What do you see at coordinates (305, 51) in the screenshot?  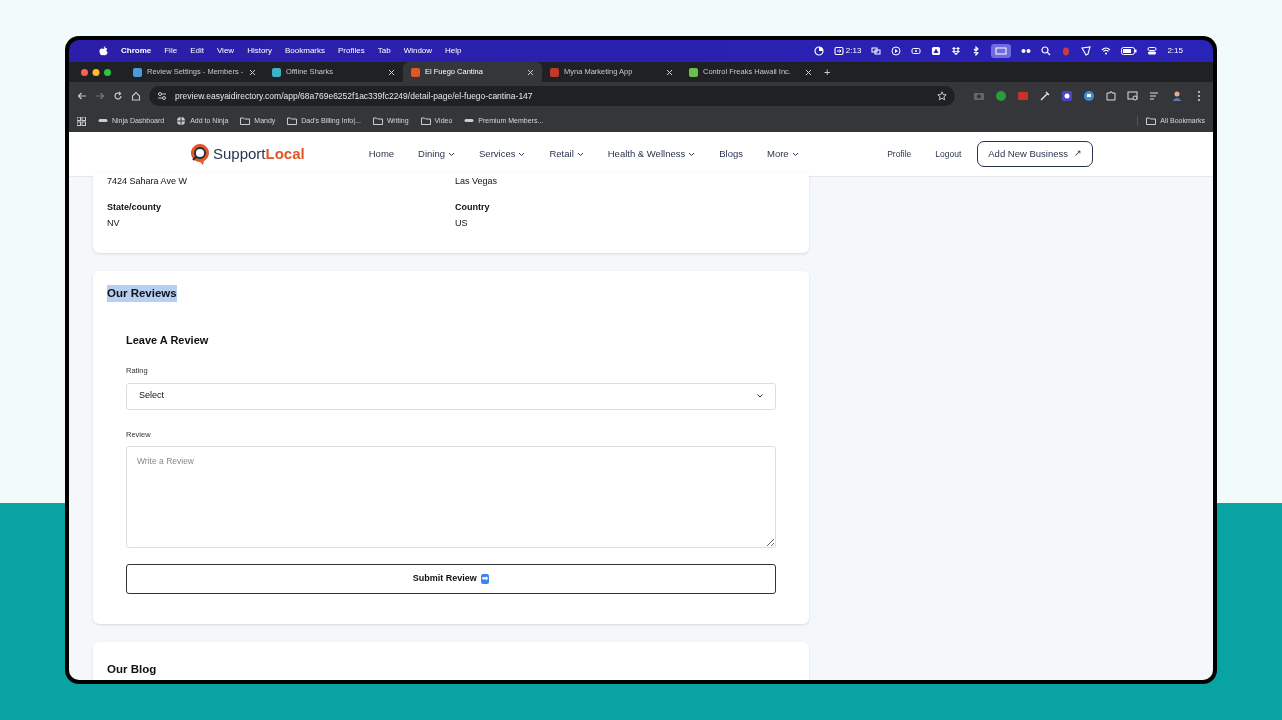 I see `menu-item: Bookmarks` at bounding box center [305, 51].